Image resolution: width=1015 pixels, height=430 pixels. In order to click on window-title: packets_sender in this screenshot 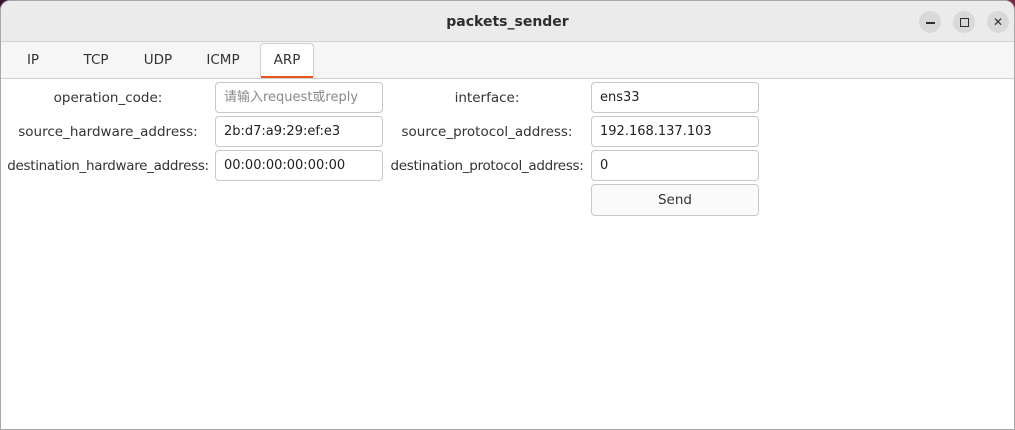, I will do `click(507, 22)`.